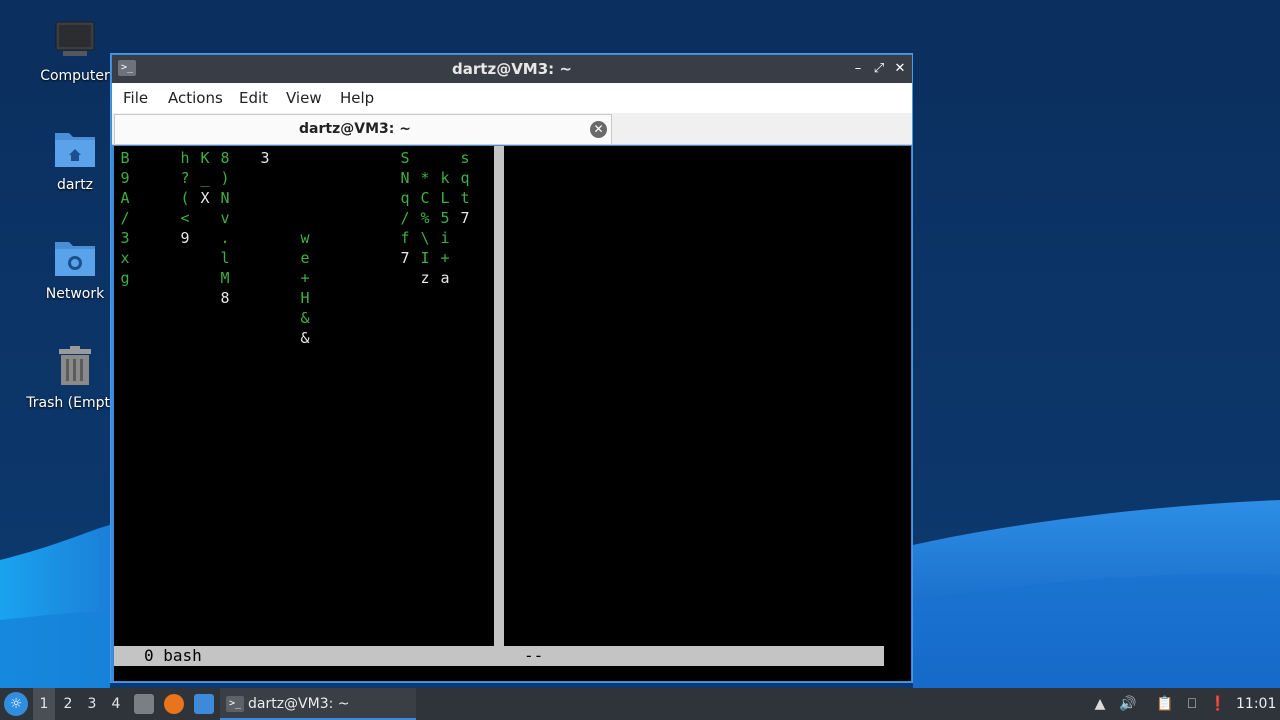 The height and width of the screenshot is (720, 1280). What do you see at coordinates (68, 704) in the screenshot?
I see `workspace-2: 2` at bounding box center [68, 704].